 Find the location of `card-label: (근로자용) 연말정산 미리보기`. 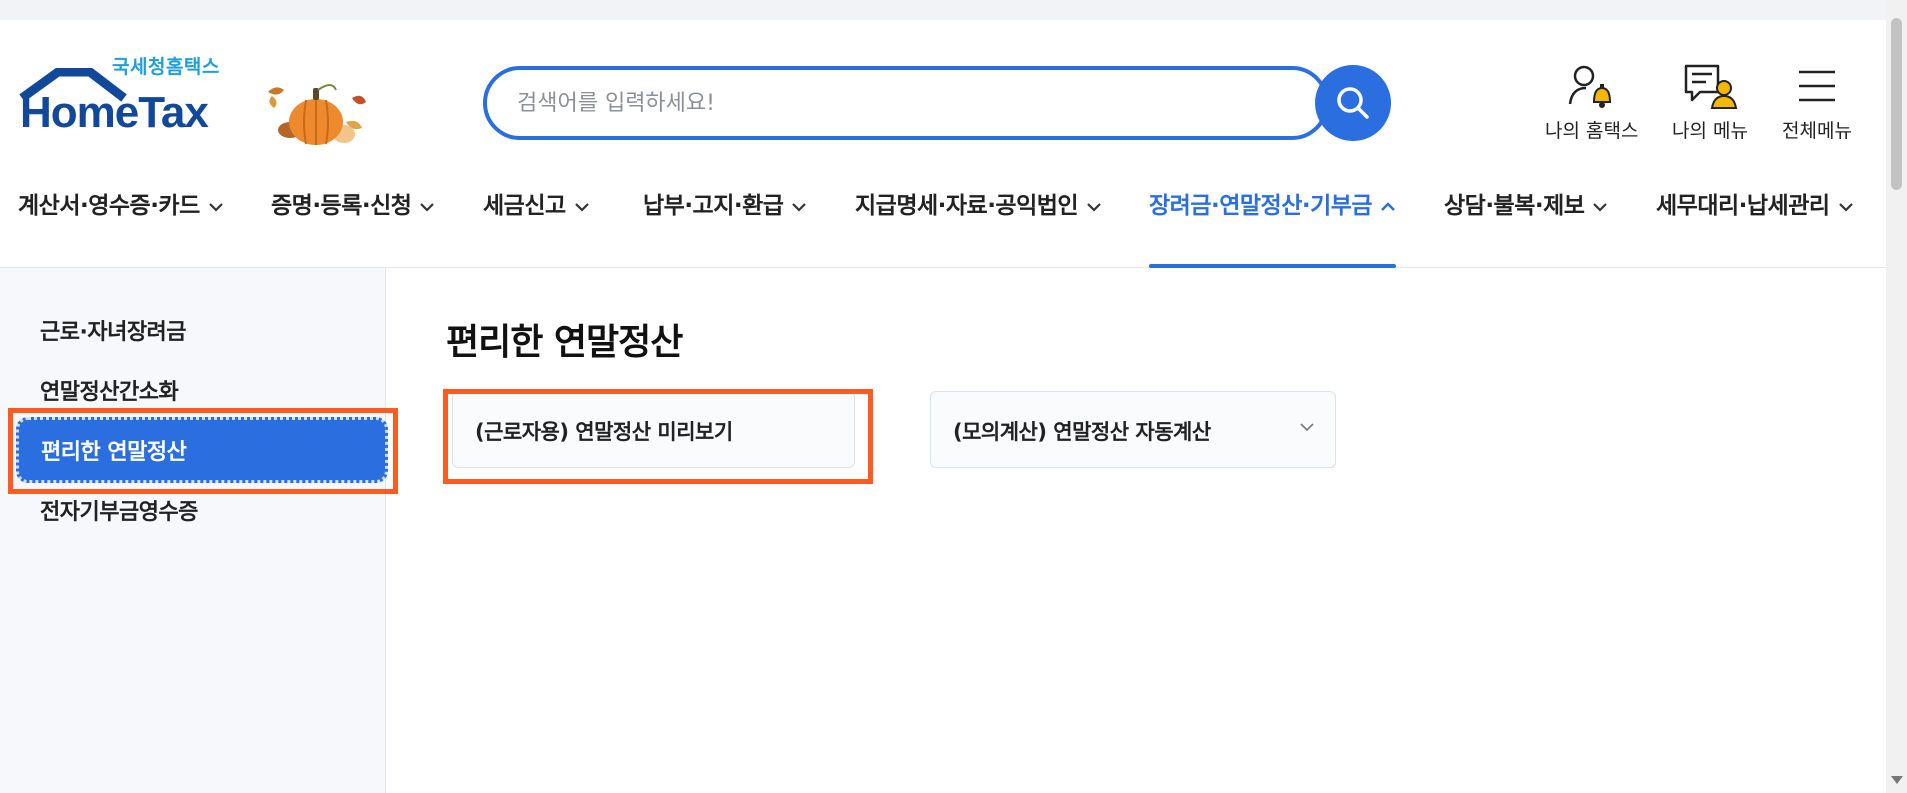

card-label: (근로자용) 연말정산 미리보기 is located at coordinates (604, 432).